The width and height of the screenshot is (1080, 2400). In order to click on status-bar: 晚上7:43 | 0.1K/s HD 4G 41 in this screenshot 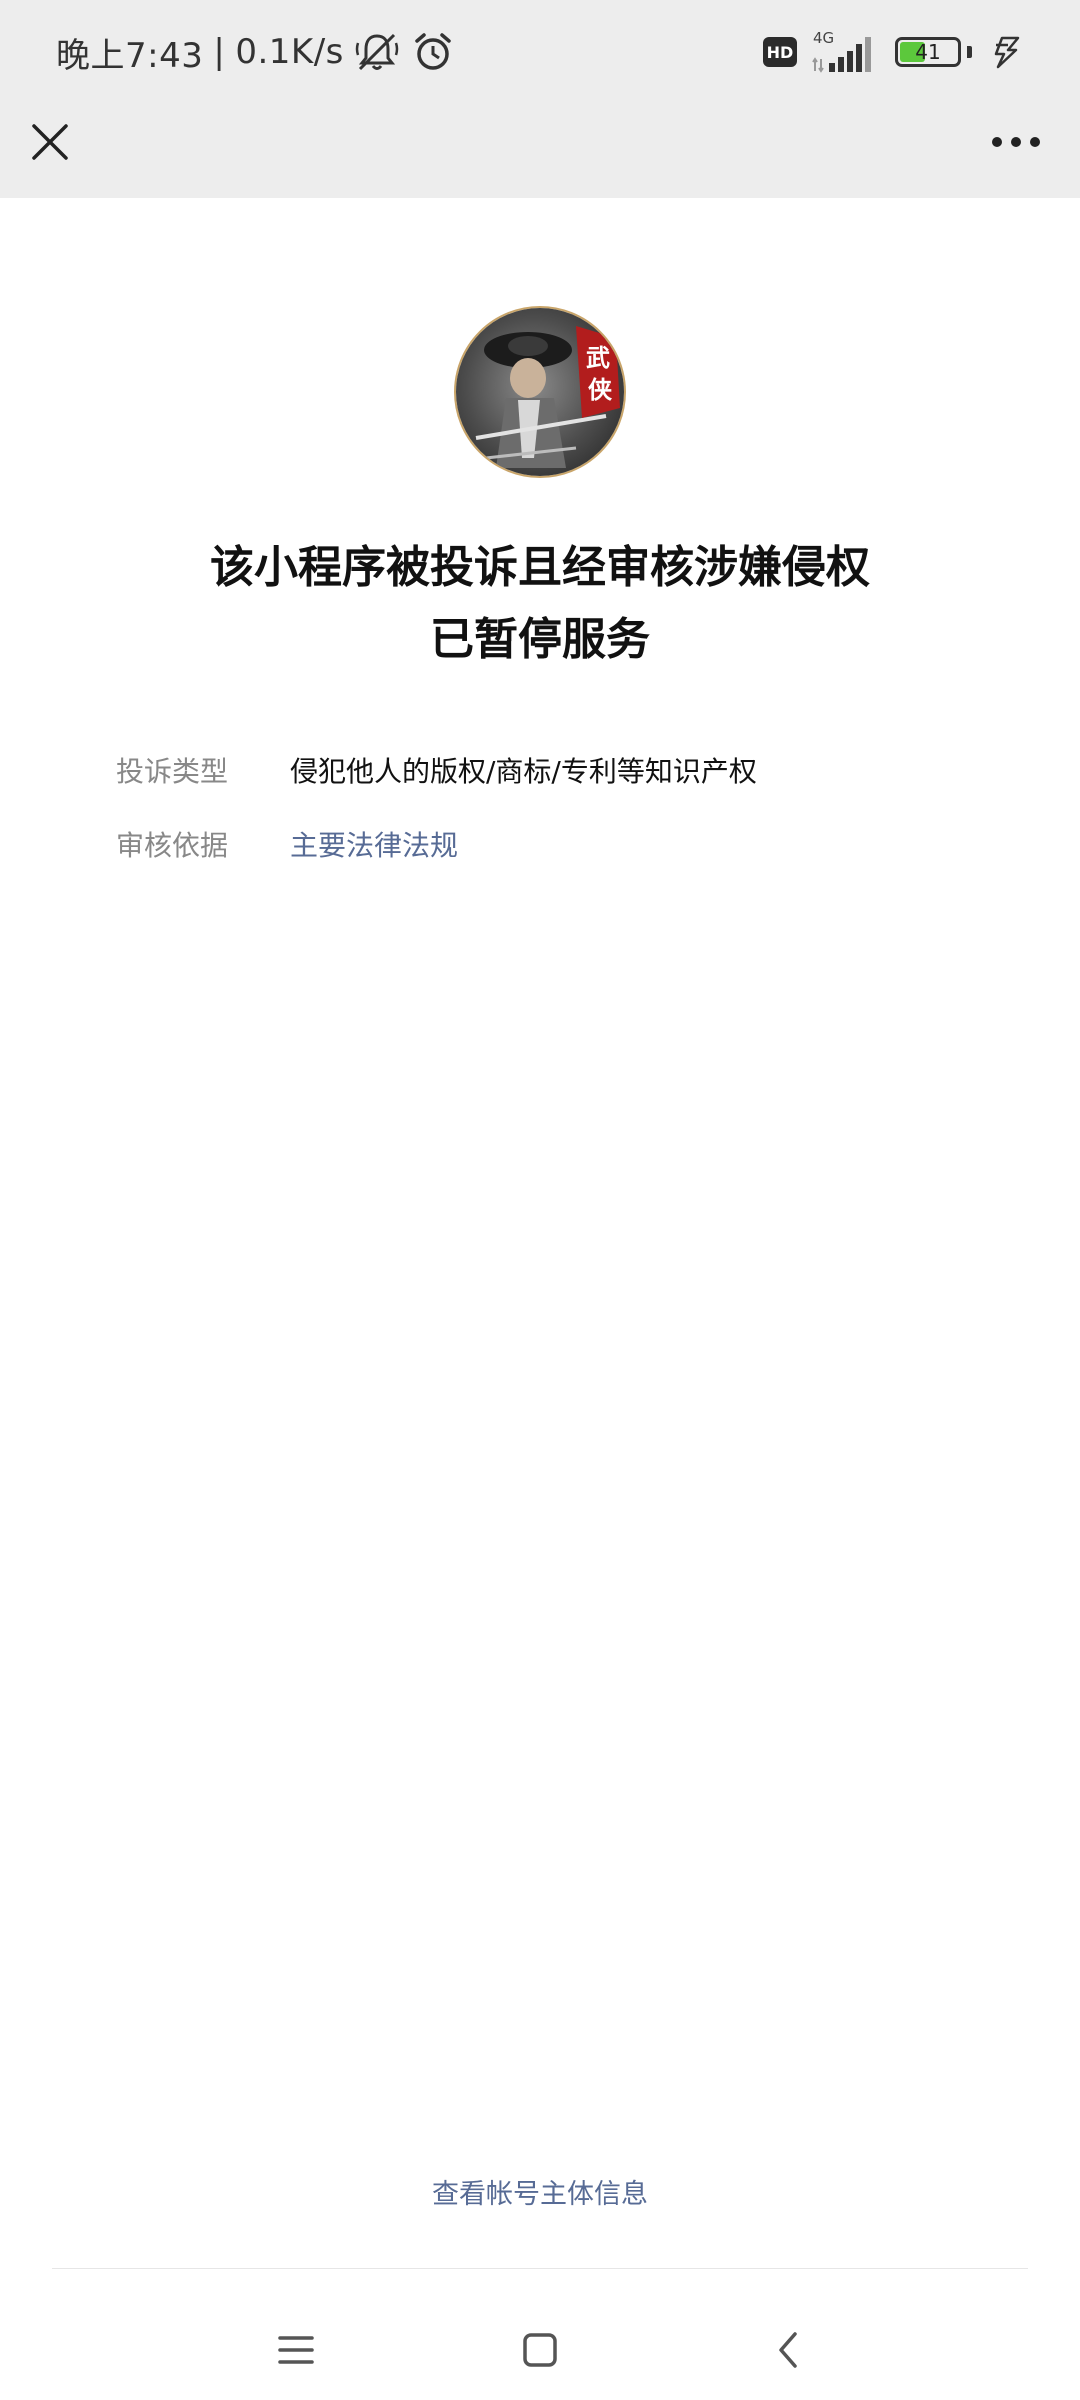, I will do `click(540, 52)`.